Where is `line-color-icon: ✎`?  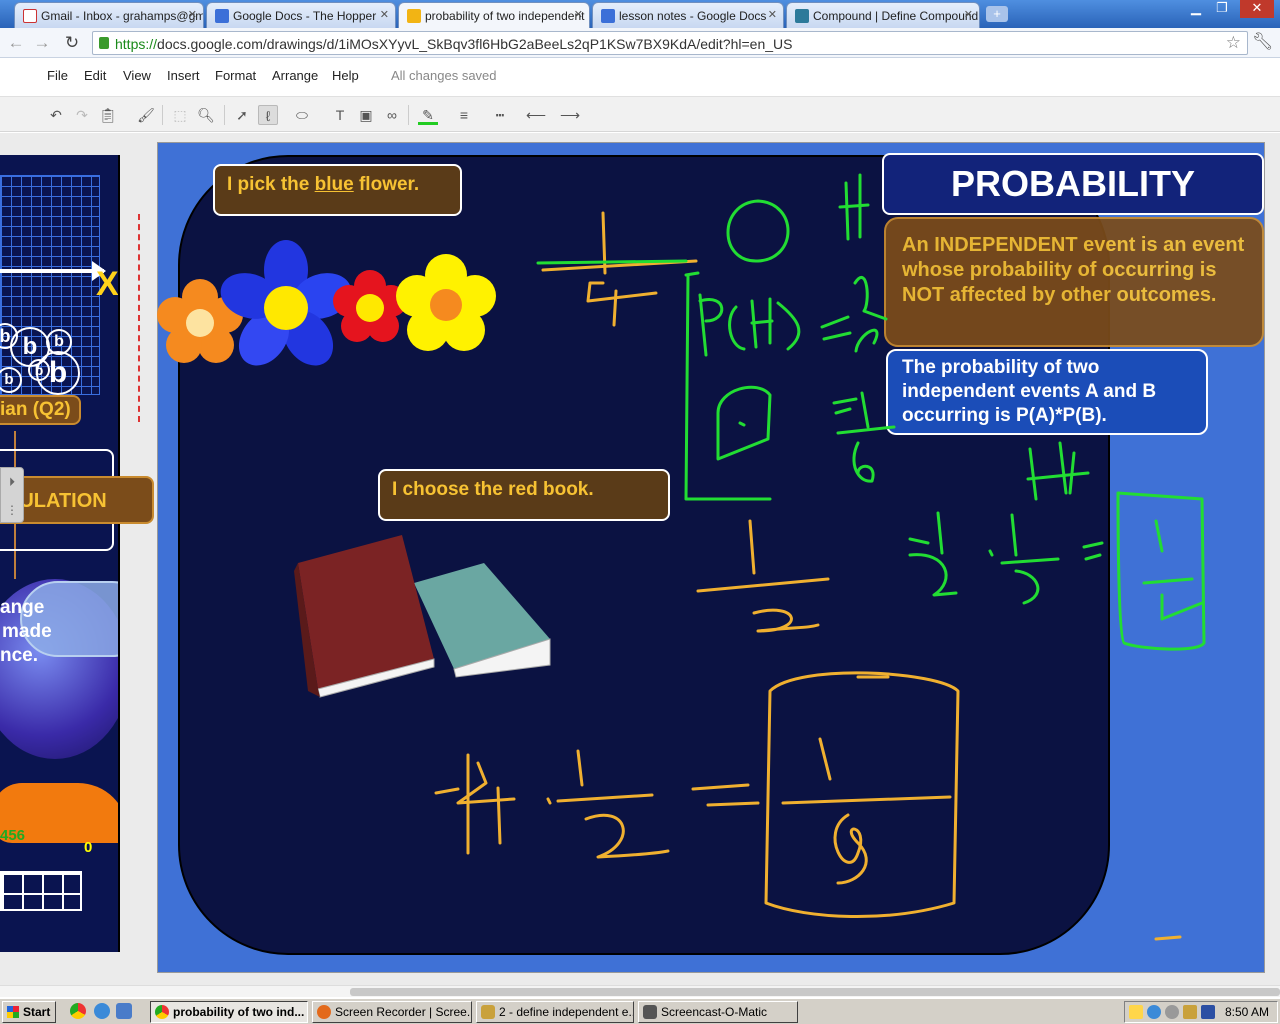 line-color-icon: ✎ is located at coordinates (428, 115).